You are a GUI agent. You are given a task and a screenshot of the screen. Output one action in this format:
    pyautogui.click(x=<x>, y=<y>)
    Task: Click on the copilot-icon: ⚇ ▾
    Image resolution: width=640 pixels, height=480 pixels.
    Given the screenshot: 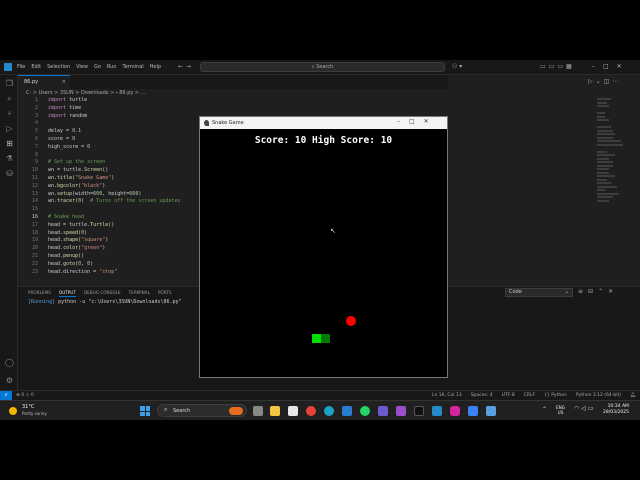 What is the action you would take?
    pyautogui.click(x=457, y=66)
    